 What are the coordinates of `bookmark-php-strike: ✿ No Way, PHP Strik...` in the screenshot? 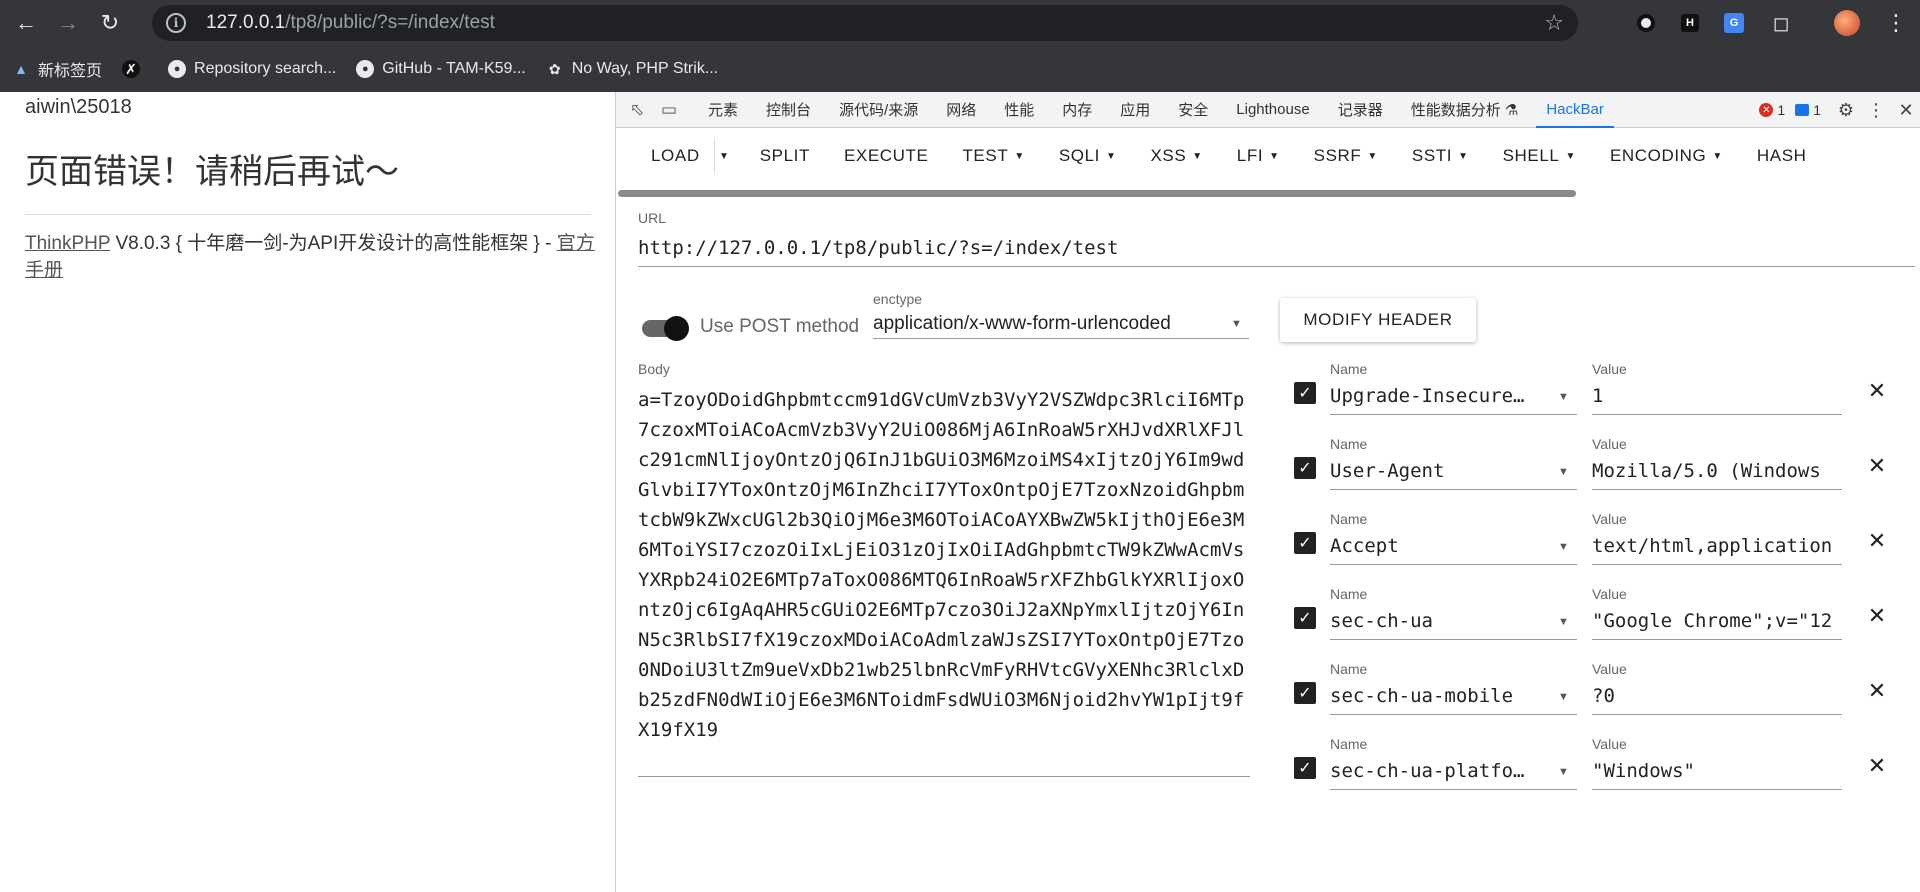 It's located at (632, 69).